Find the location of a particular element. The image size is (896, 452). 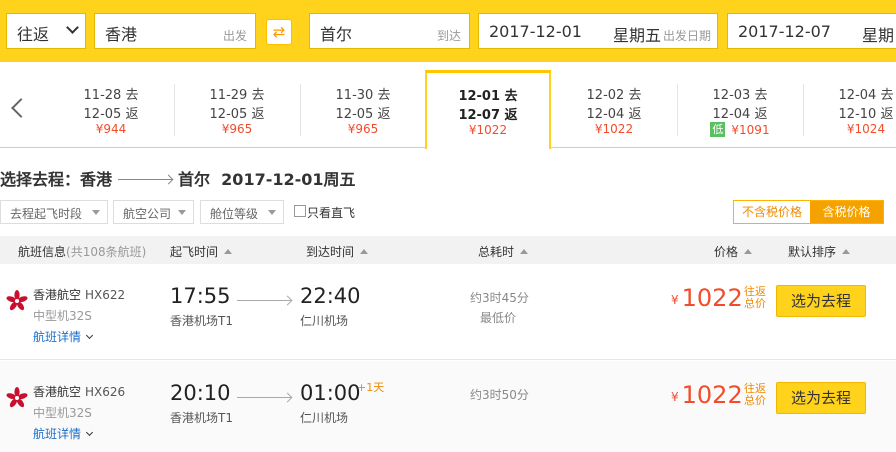

swap-cities-button: ⇄ is located at coordinates (279, 32).